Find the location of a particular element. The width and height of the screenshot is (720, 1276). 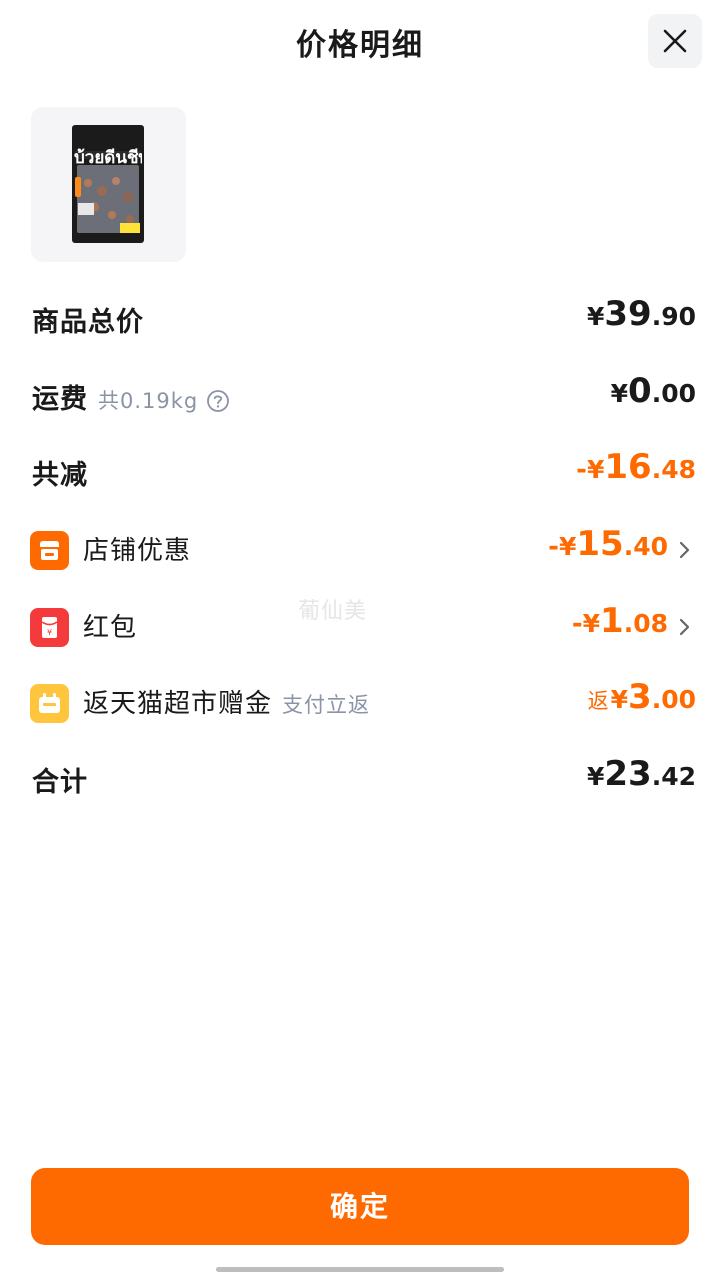

cashback-label: 返天猫超市赠金 支付立返 is located at coordinates (226, 701).